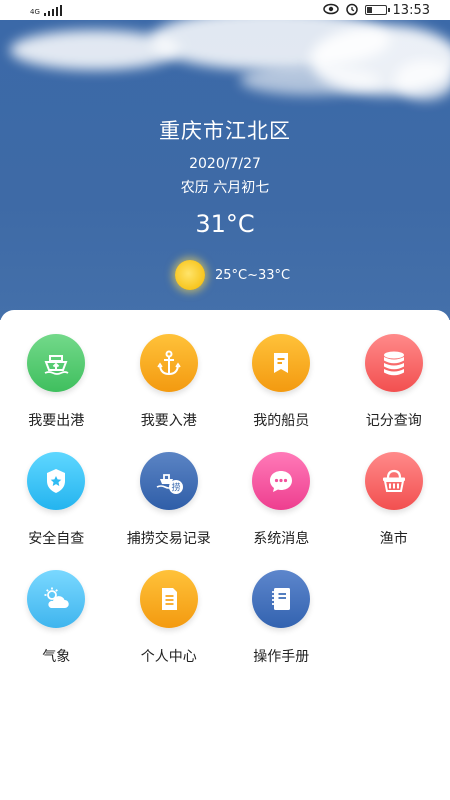  I want to click on network-type: 4G, so click(35, 11).